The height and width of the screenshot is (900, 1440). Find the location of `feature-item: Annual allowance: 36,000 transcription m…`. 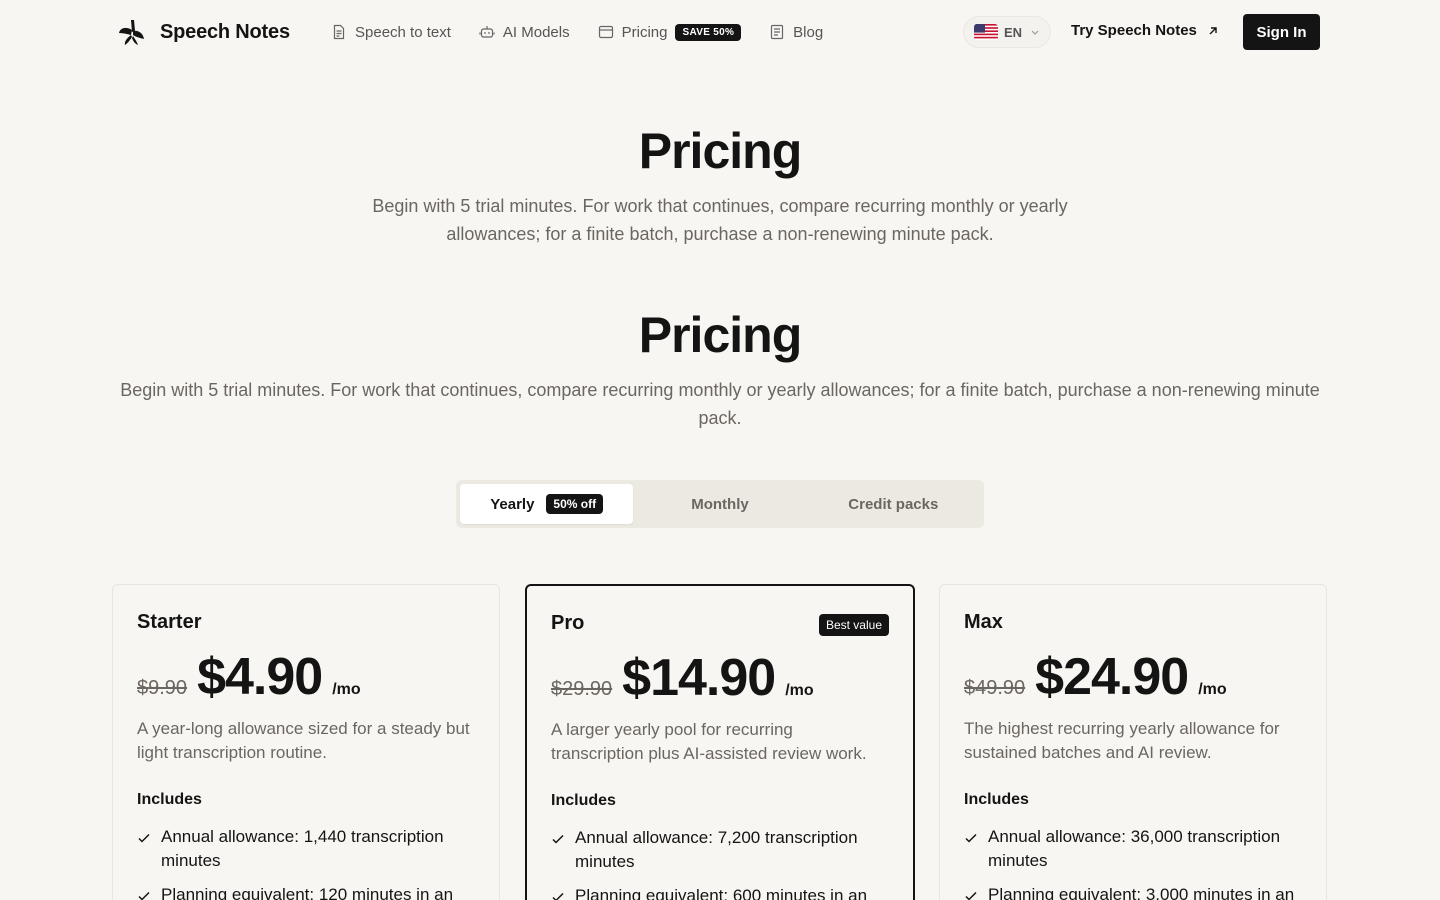

feature-item: Annual allowance: 36,000 transcription m… is located at coordinates (1133, 849).